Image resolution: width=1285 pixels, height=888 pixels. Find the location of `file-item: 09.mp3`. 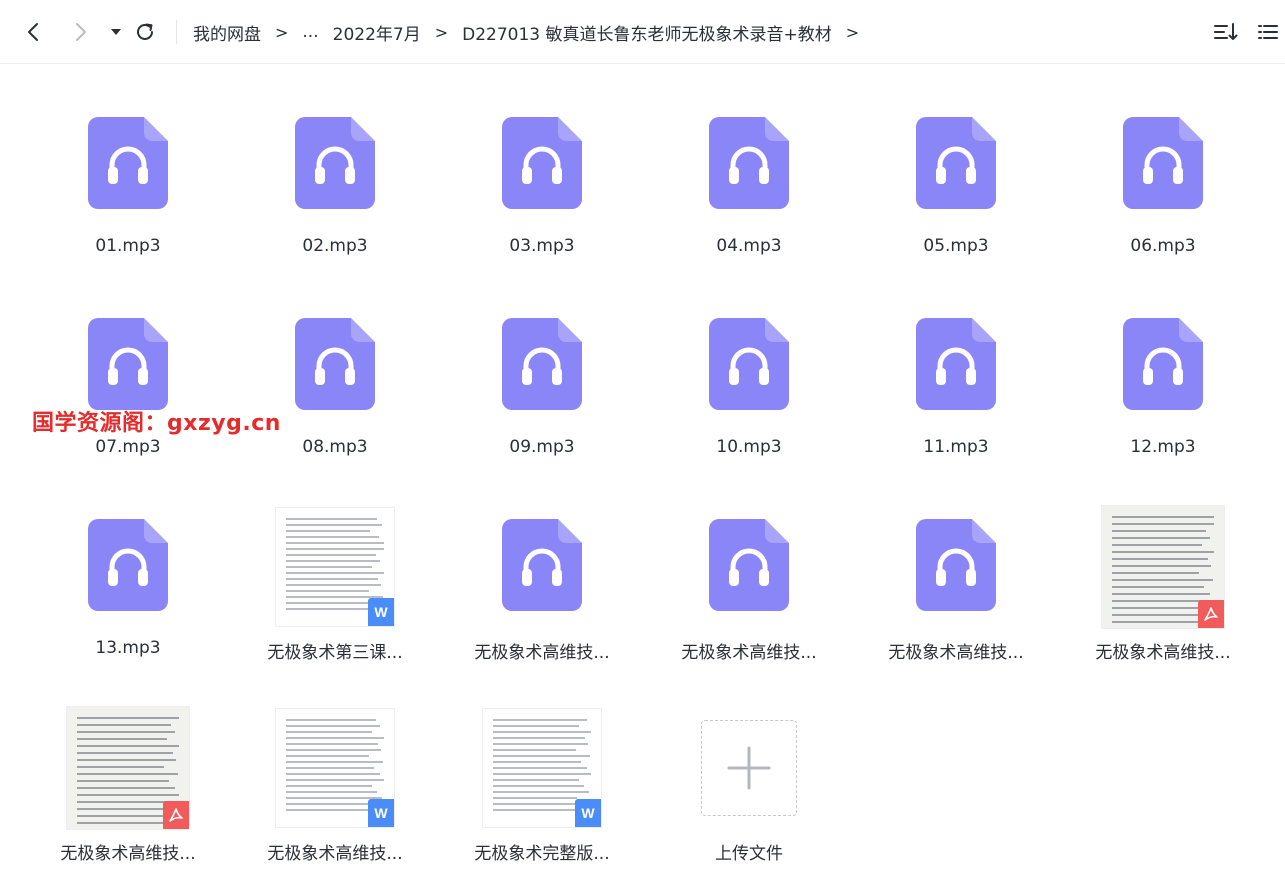

file-item: 09.mp3 is located at coordinates (542, 378).